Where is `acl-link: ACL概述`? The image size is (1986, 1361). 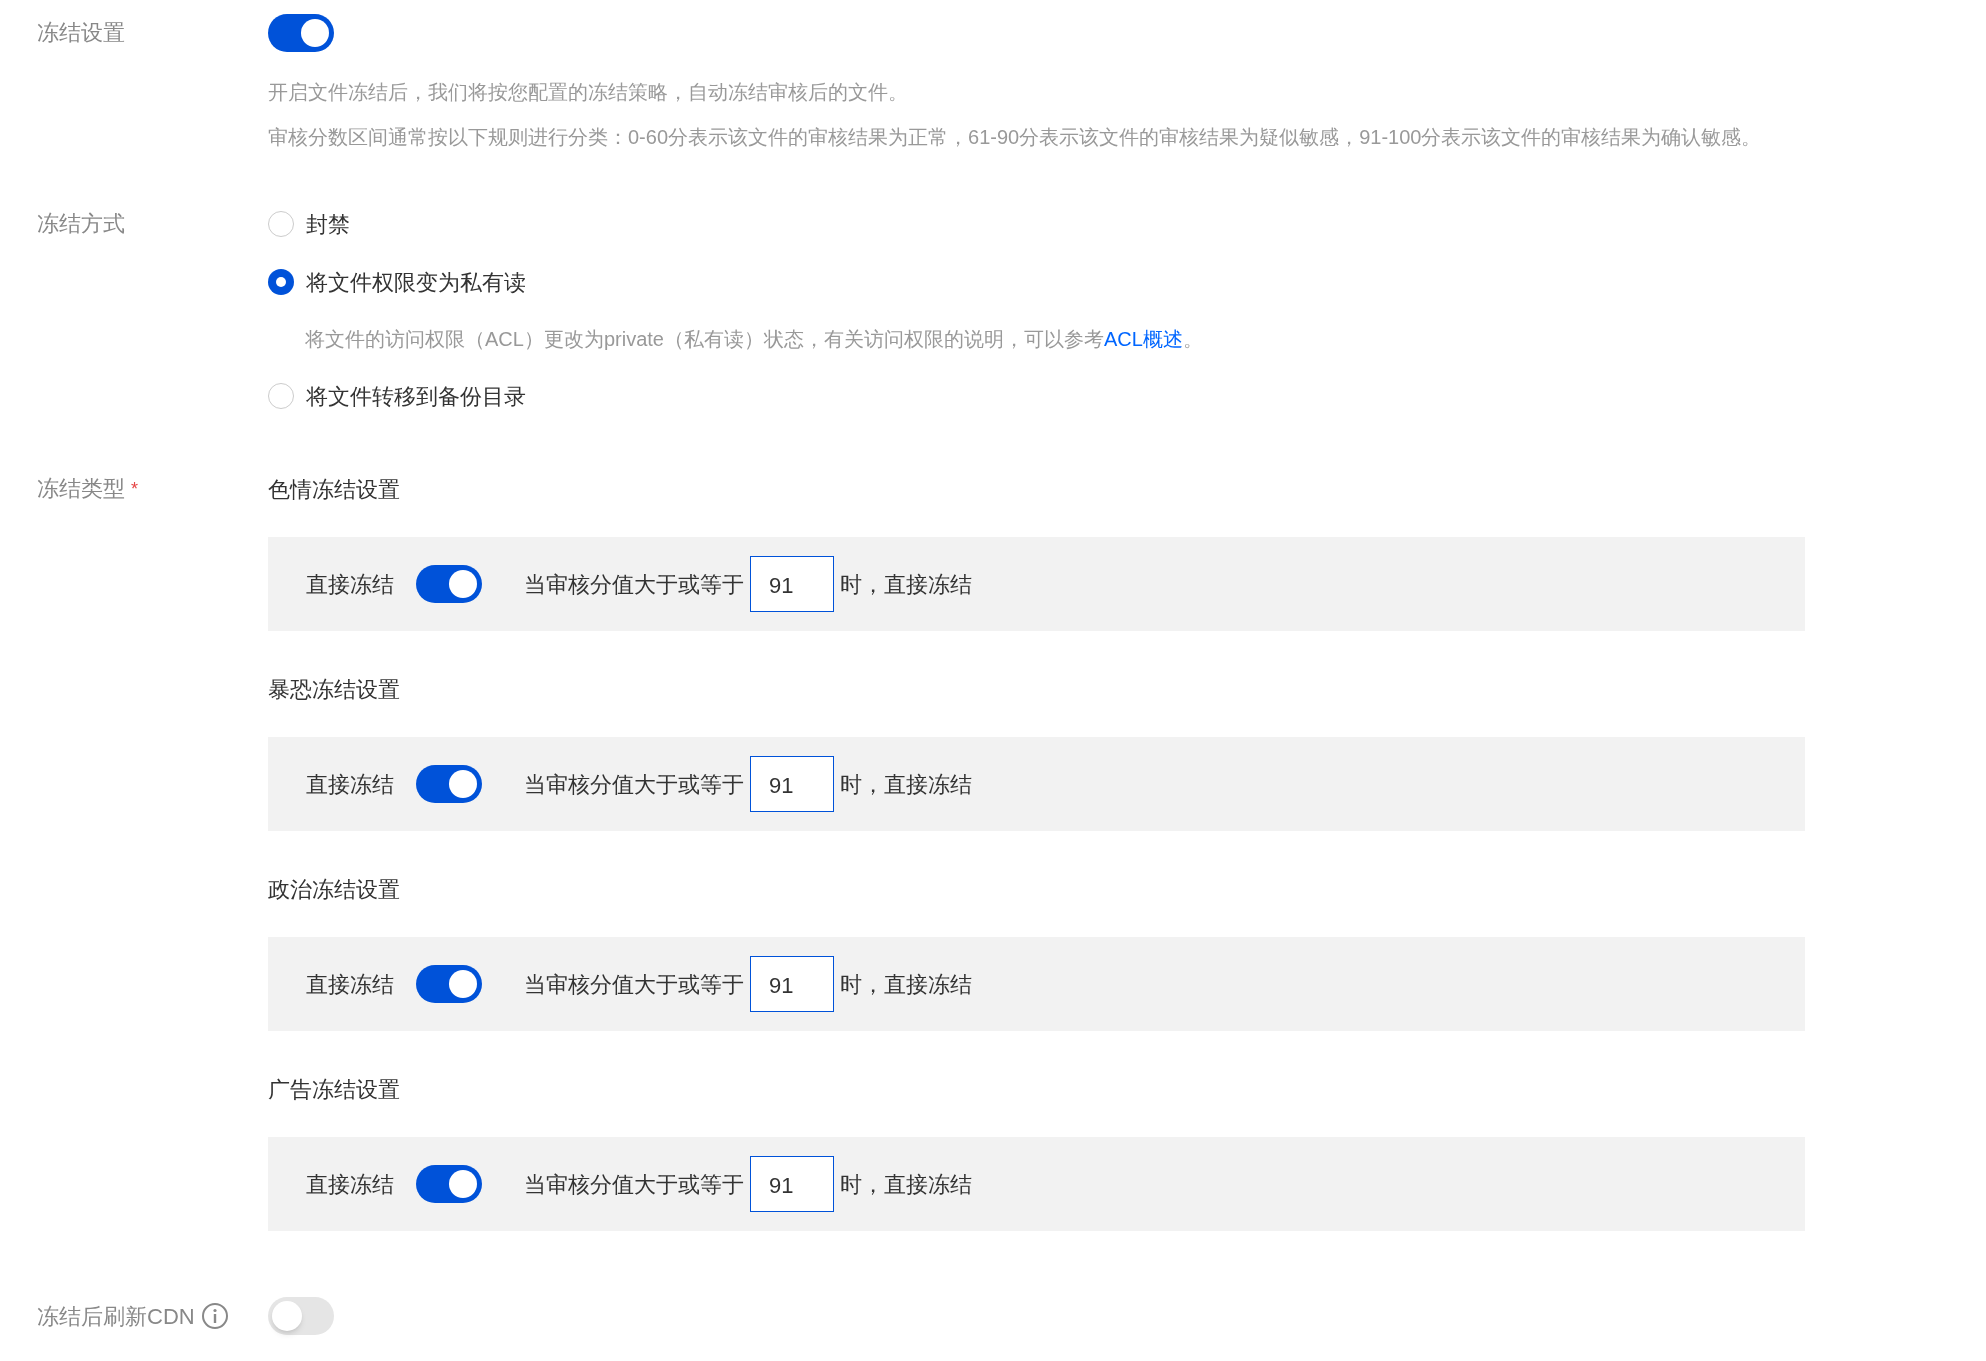 acl-link: ACL概述 is located at coordinates (1143, 339).